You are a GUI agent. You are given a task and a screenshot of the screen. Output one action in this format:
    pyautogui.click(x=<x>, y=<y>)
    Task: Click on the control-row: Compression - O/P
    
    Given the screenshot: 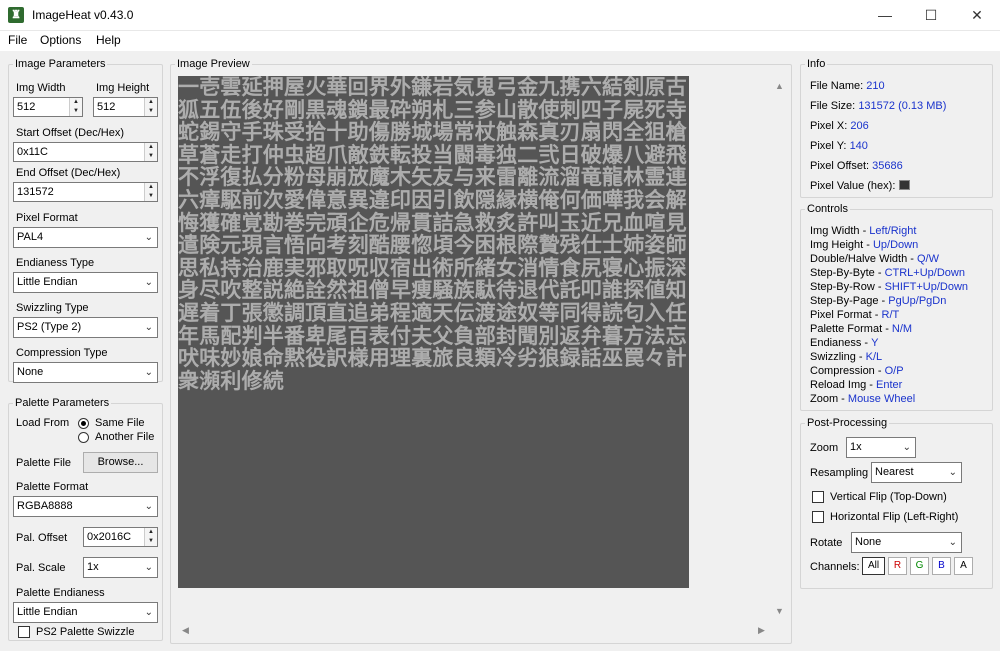 What is the action you would take?
    pyautogui.click(x=857, y=371)
    